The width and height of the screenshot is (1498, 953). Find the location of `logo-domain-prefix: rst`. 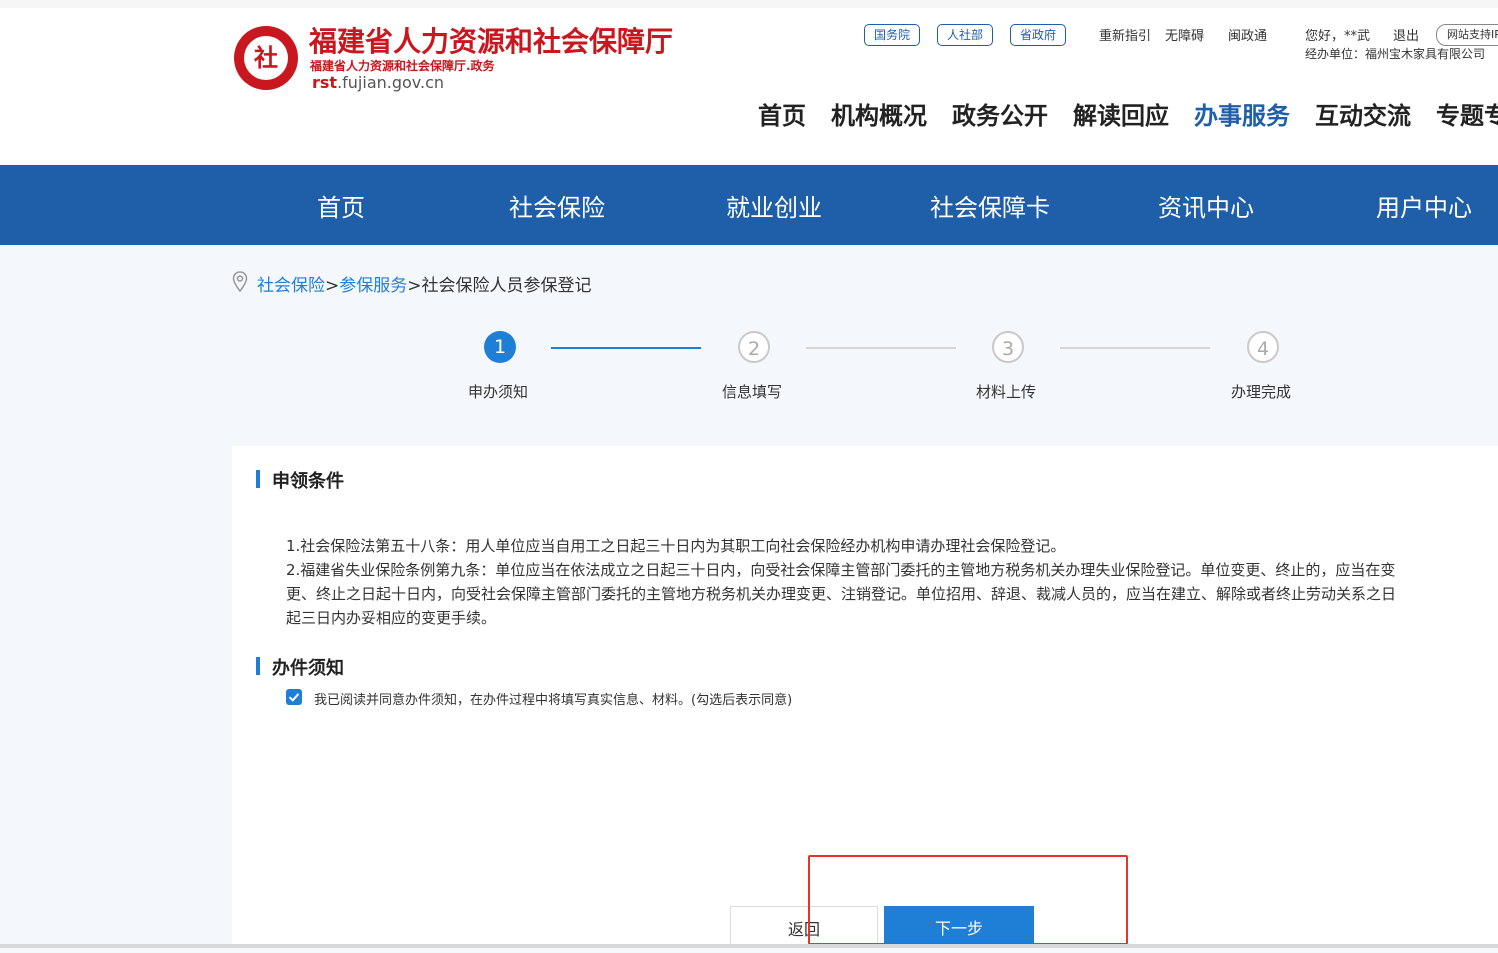

logo-domain-prefix: rst is located at coordinates (325, 82).